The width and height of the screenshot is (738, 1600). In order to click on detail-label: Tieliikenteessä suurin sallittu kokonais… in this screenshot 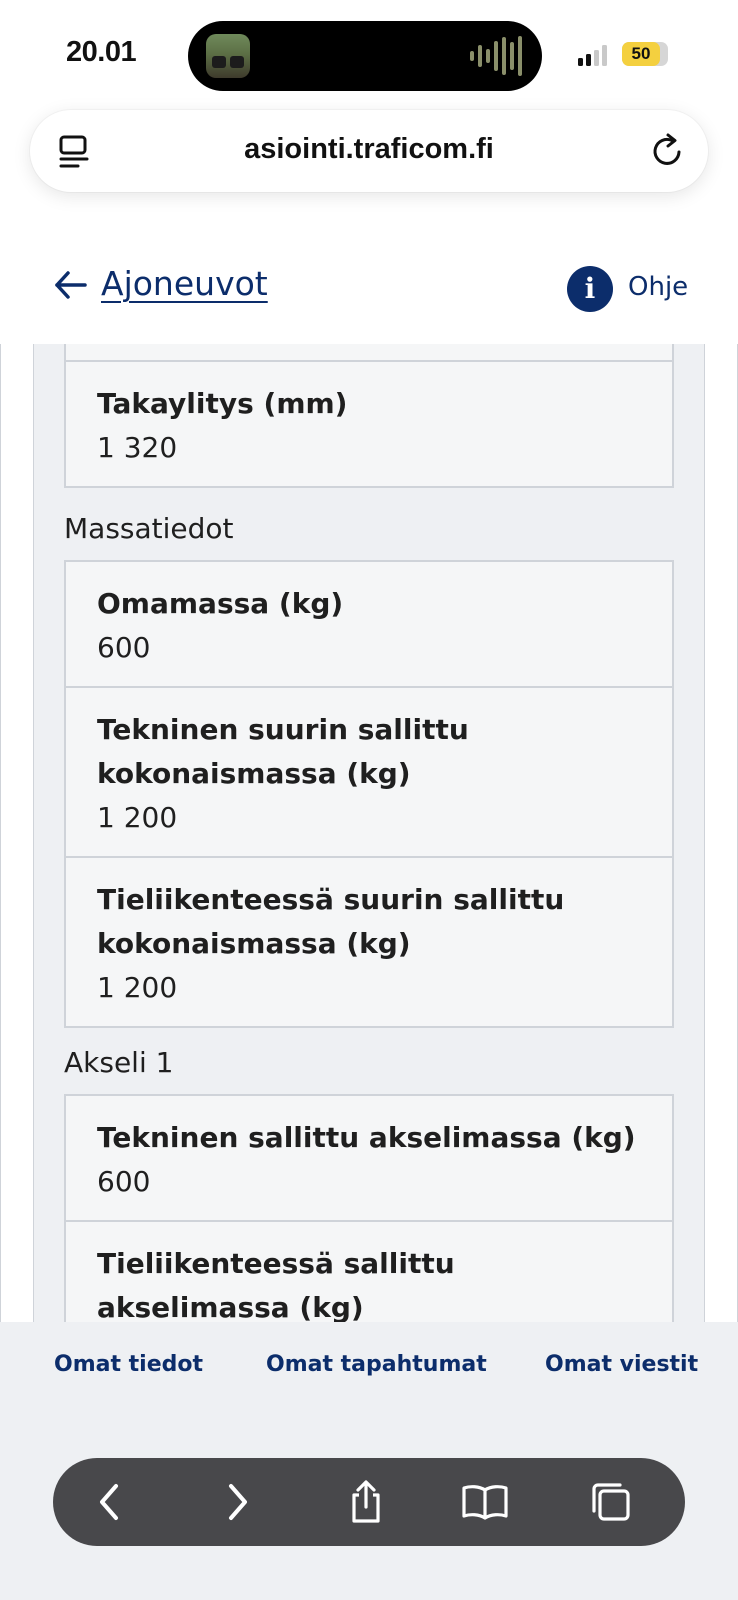, I will do `click(331, 921)`.